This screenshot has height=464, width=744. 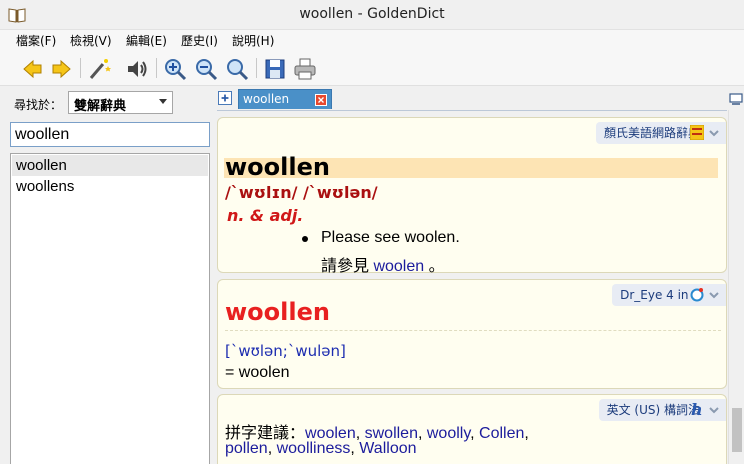 What do you see at coordinates (36, 40) in the screenshot?
I see `menu-file: 檔案(F)` at bounding box center [36, 40].